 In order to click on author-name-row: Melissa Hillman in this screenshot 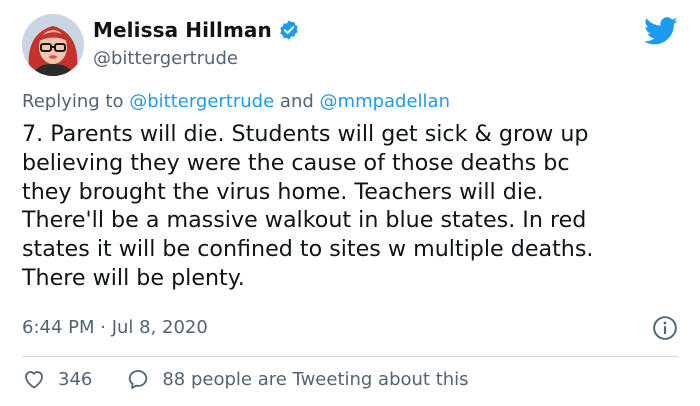, I will do `click(196, 30)`.